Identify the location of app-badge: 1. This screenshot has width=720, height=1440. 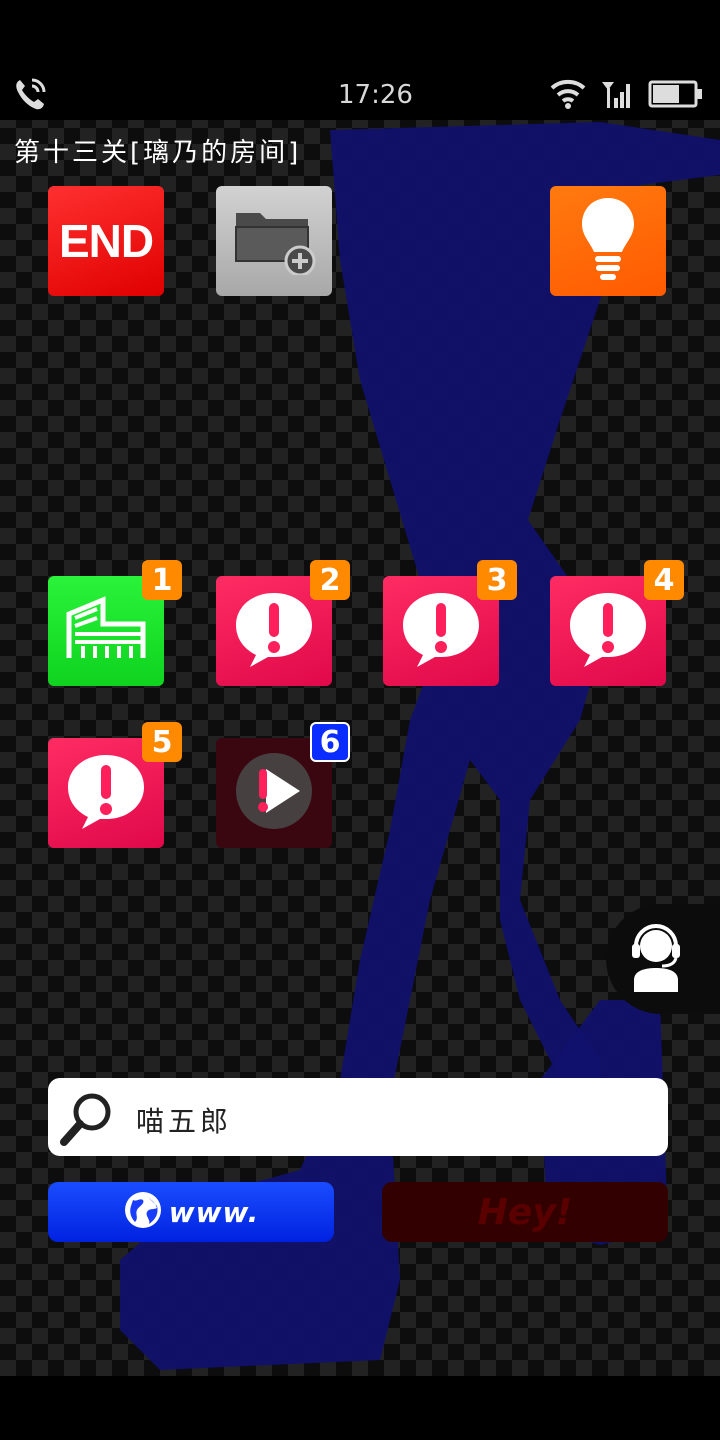
(162, 580).